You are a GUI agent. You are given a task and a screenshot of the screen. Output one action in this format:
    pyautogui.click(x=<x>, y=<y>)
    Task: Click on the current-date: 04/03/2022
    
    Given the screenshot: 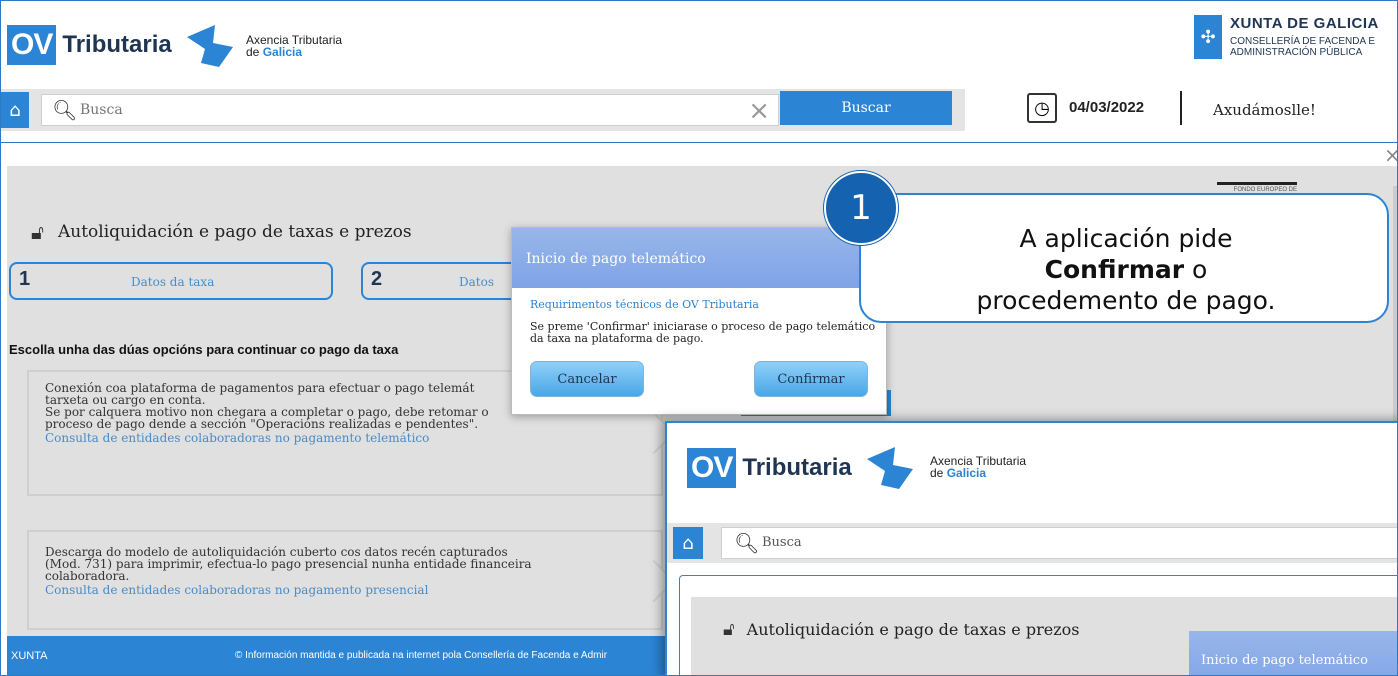 What is the action you would take?
    pyautogui.click(x=1107, y=107)
    